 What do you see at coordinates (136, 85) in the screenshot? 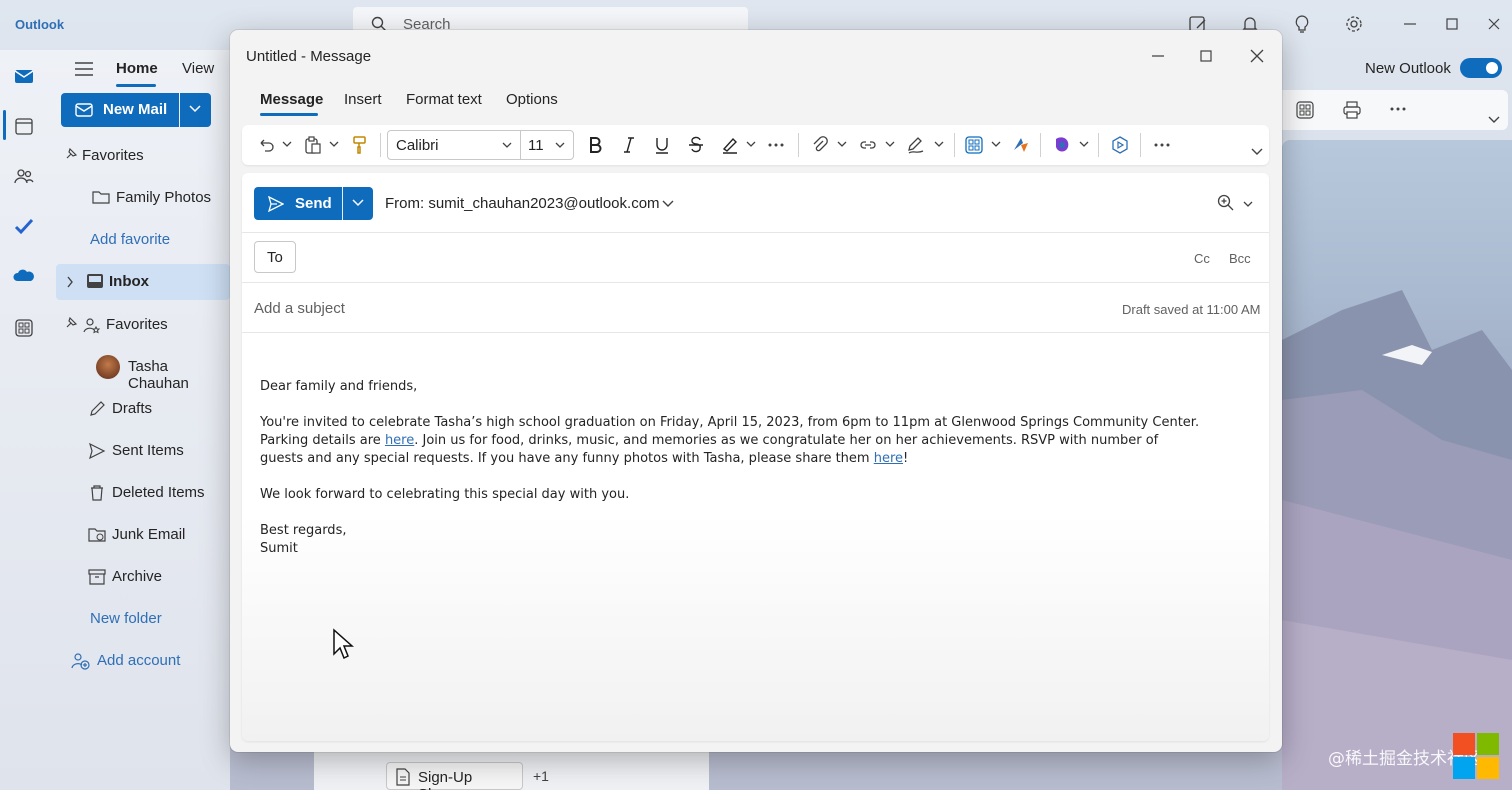
I see `tab-home-indicator` at bounding box center [136, 85].